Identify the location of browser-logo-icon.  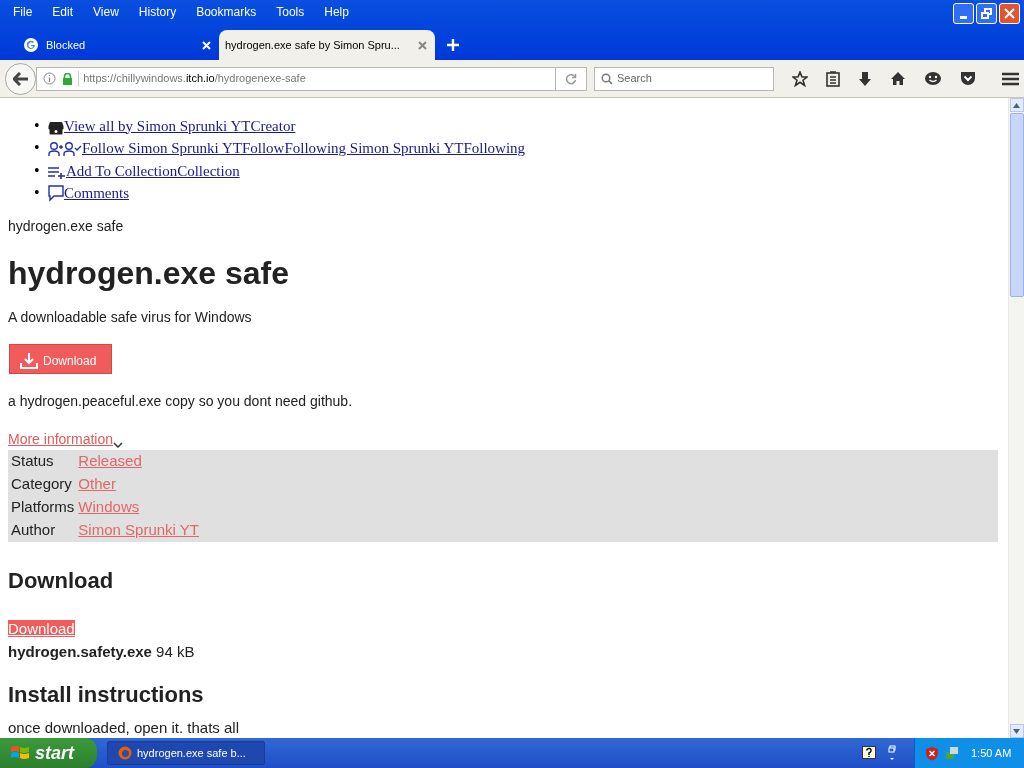
(125, 753).